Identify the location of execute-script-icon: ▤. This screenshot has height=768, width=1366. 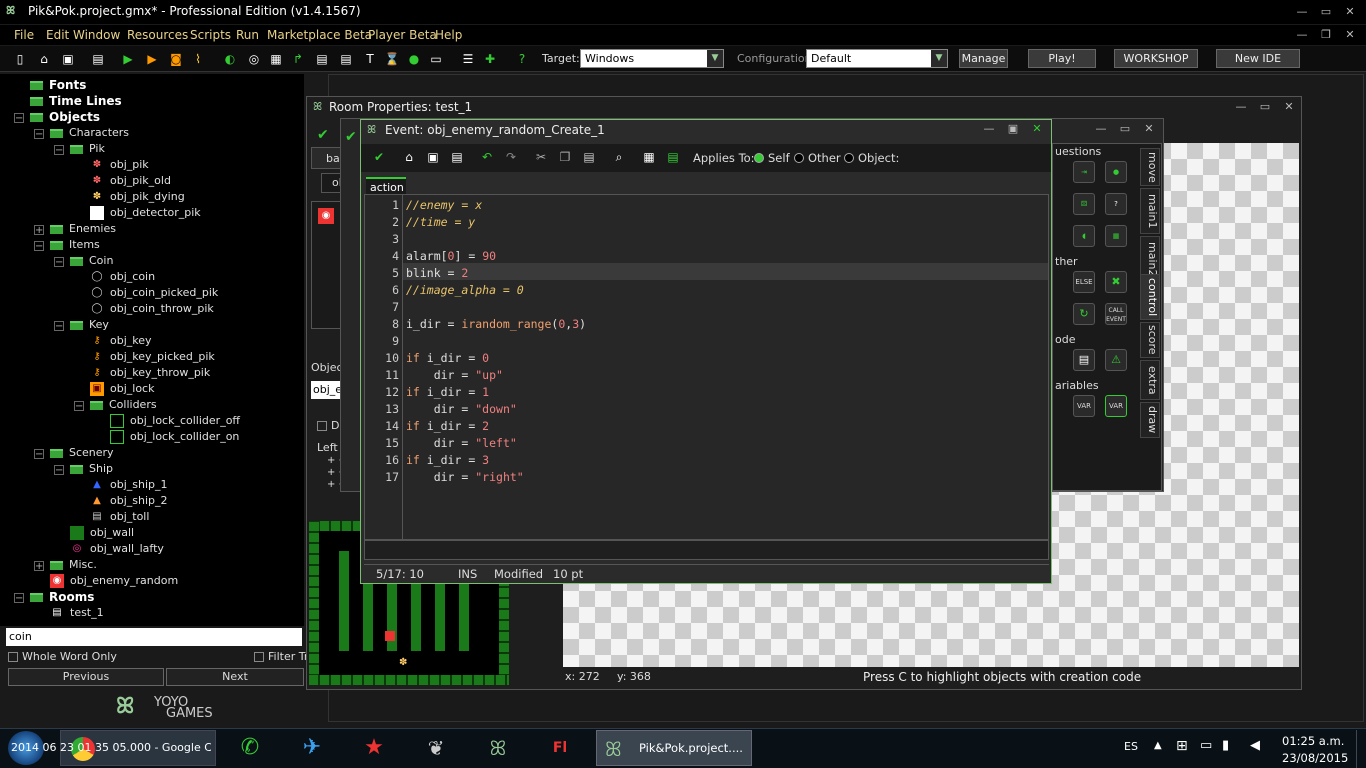
(1084, 360).